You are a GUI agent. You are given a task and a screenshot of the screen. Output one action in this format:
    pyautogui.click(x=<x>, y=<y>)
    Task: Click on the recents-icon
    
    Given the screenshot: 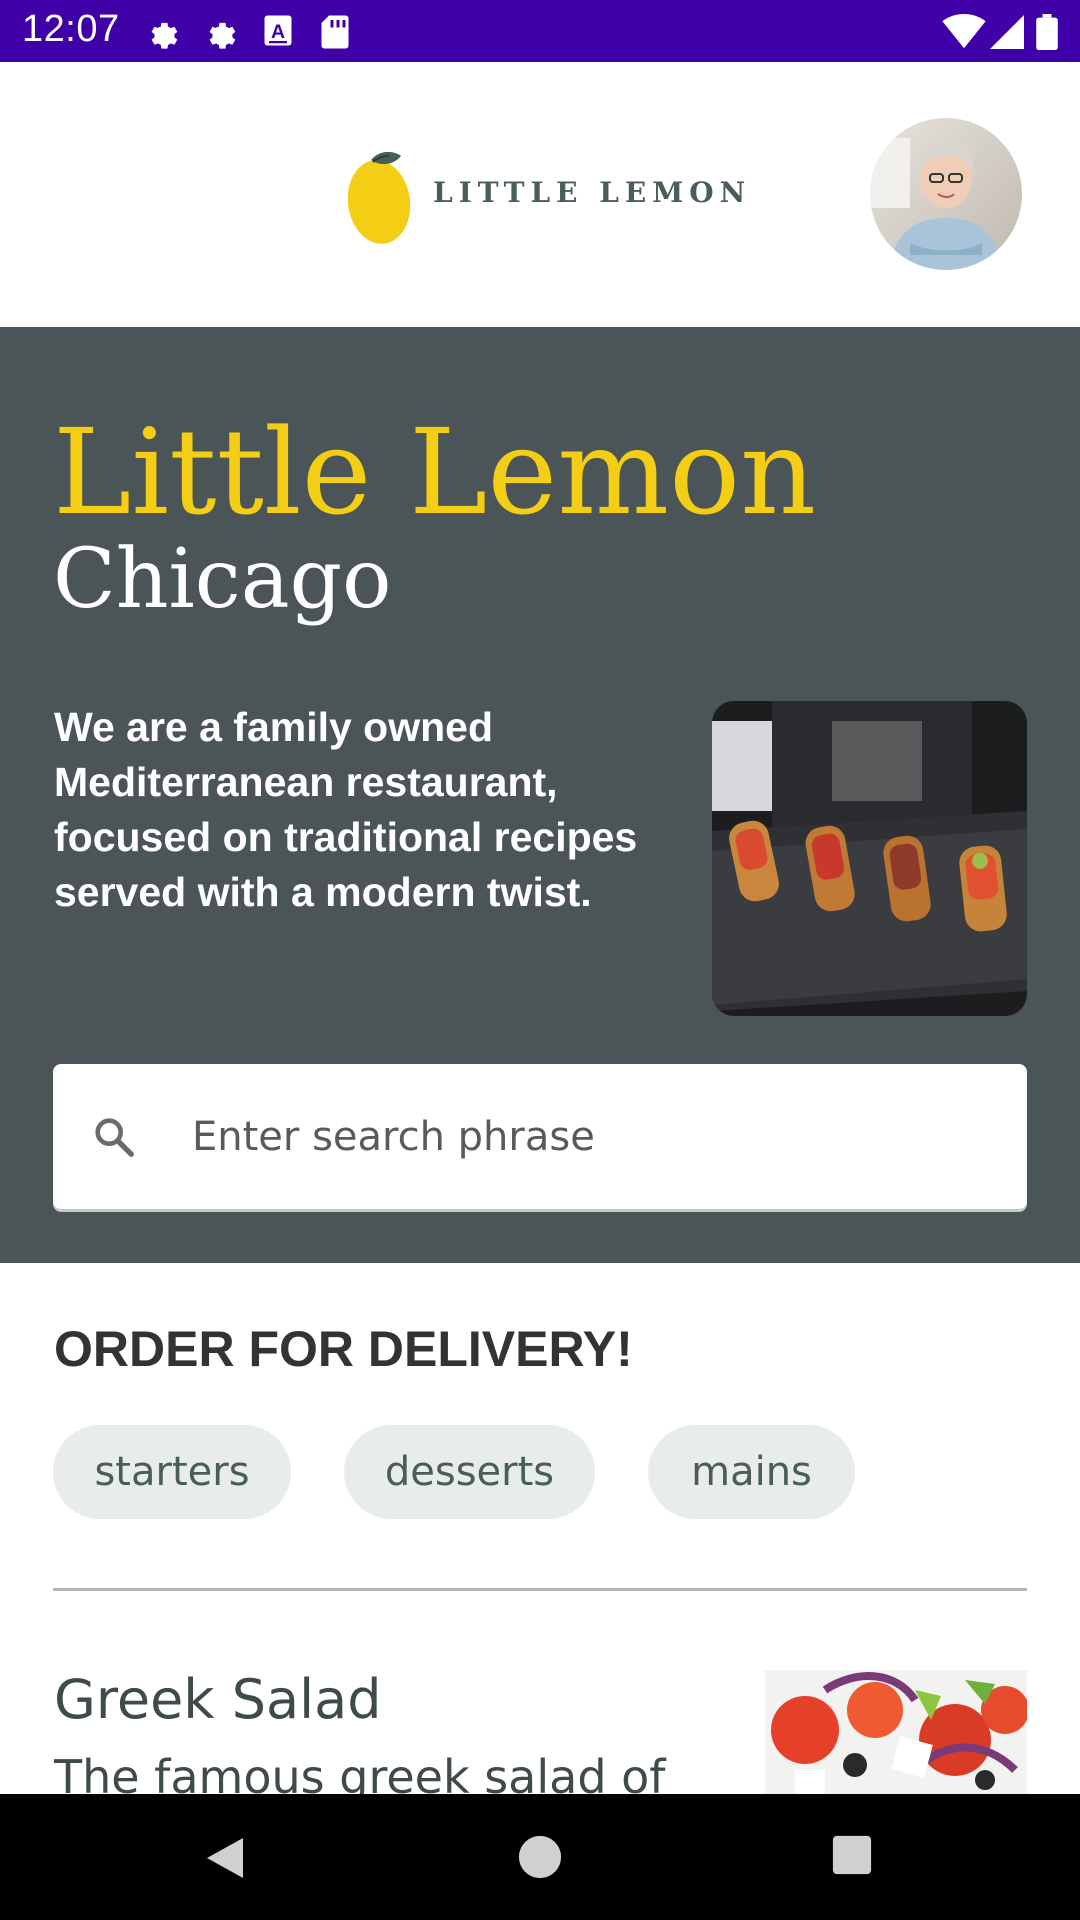 What is the action you would take?
    pyautogui.click(x=852, y=1855)
    